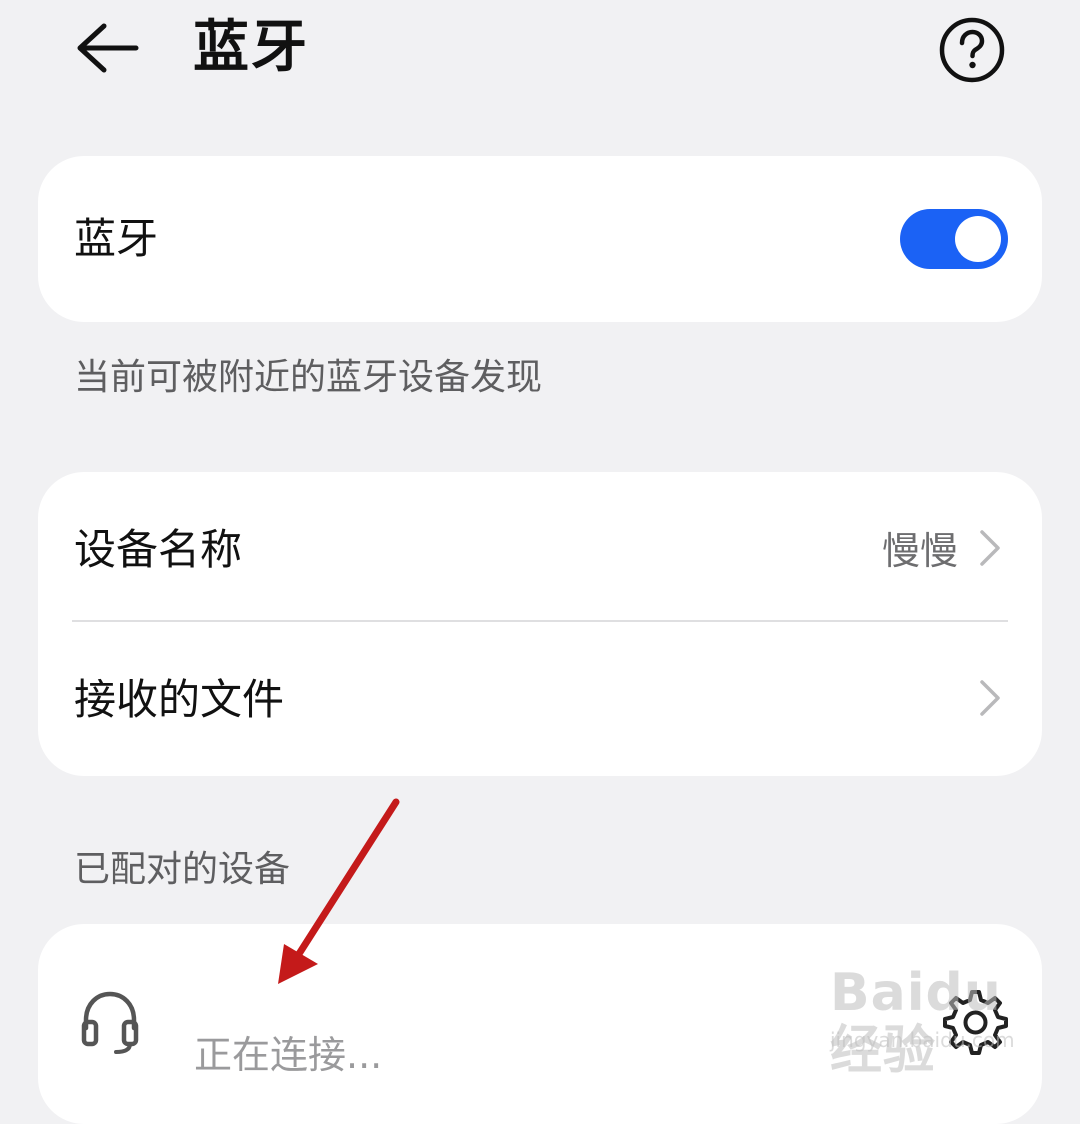 This screenshot has height=1124, width=1080. Describe the element at coordinates (116, 238) in the screenshot. I see `bluetooth-label: 蓝牙` at that location.